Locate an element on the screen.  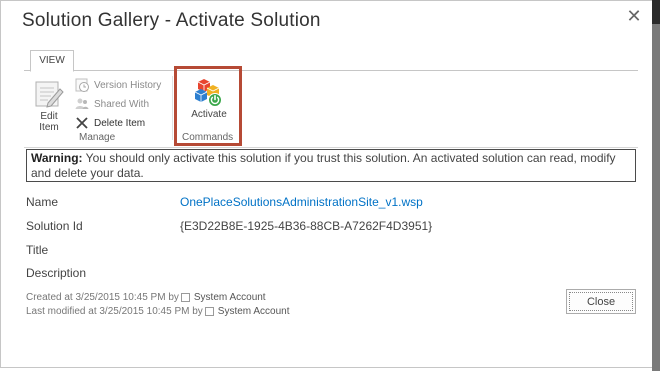
solution-id-label: Solution Id is located at coordinates (54, 226).